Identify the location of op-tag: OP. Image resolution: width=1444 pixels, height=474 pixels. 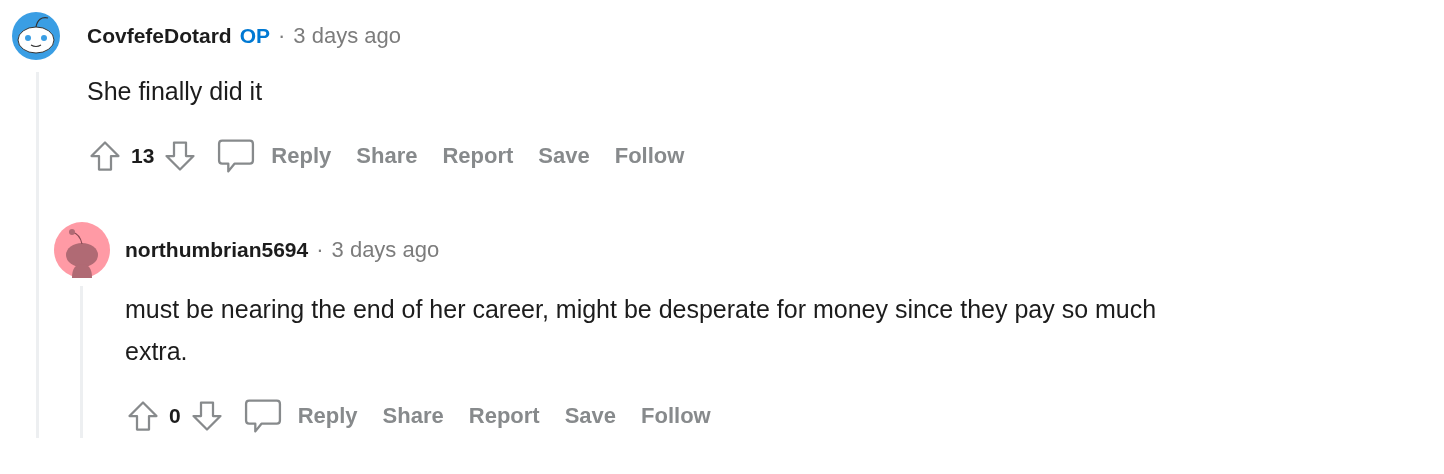
(255, 36).